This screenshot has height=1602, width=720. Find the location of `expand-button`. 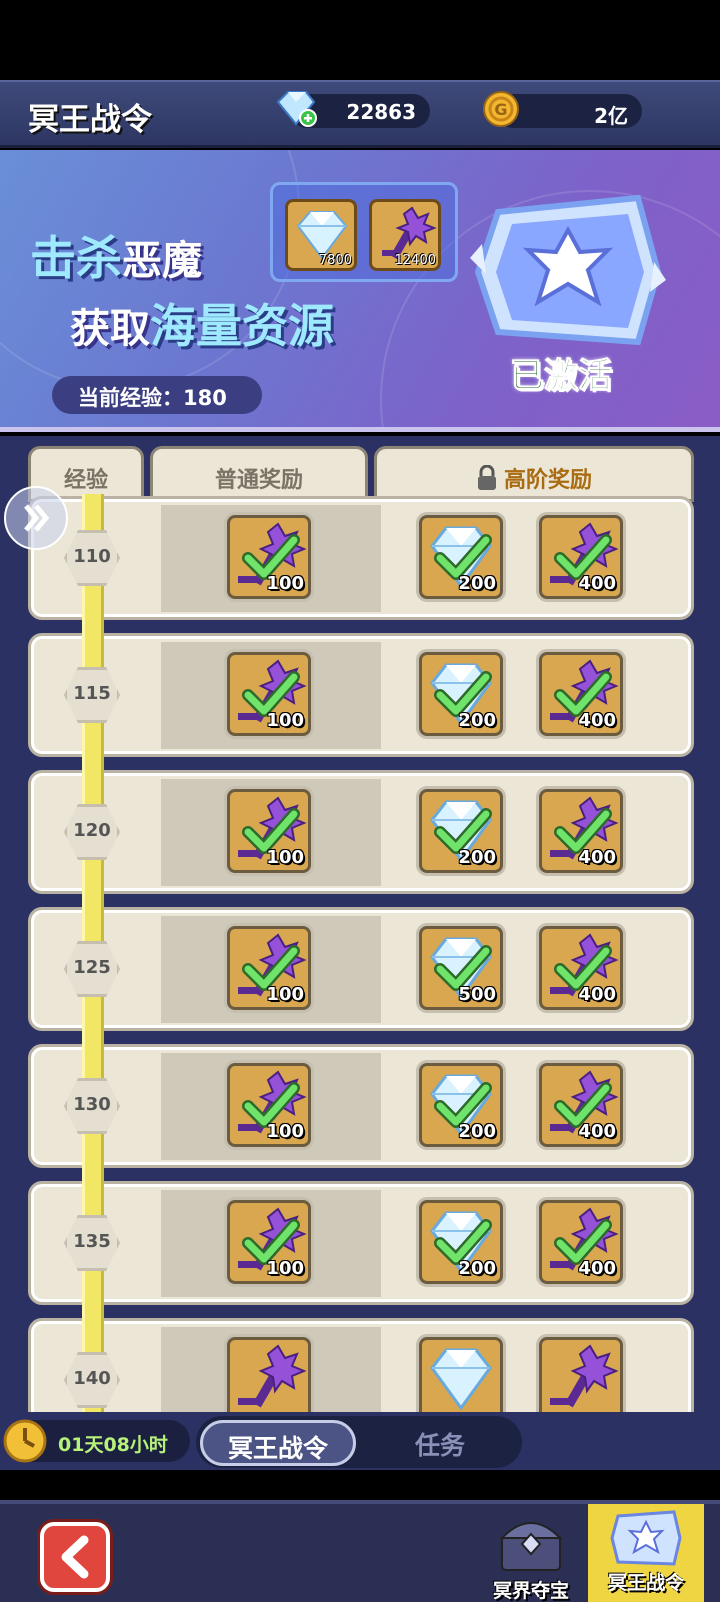

expand-button is located at coordinates (36, 518).